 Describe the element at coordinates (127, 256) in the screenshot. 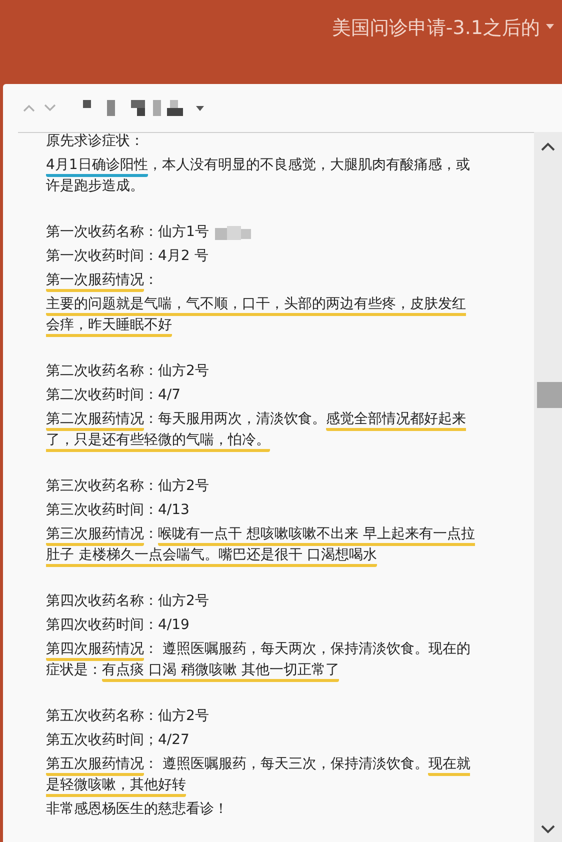

I see `text-line: 第一次收药时间：4月2 号` at that location.